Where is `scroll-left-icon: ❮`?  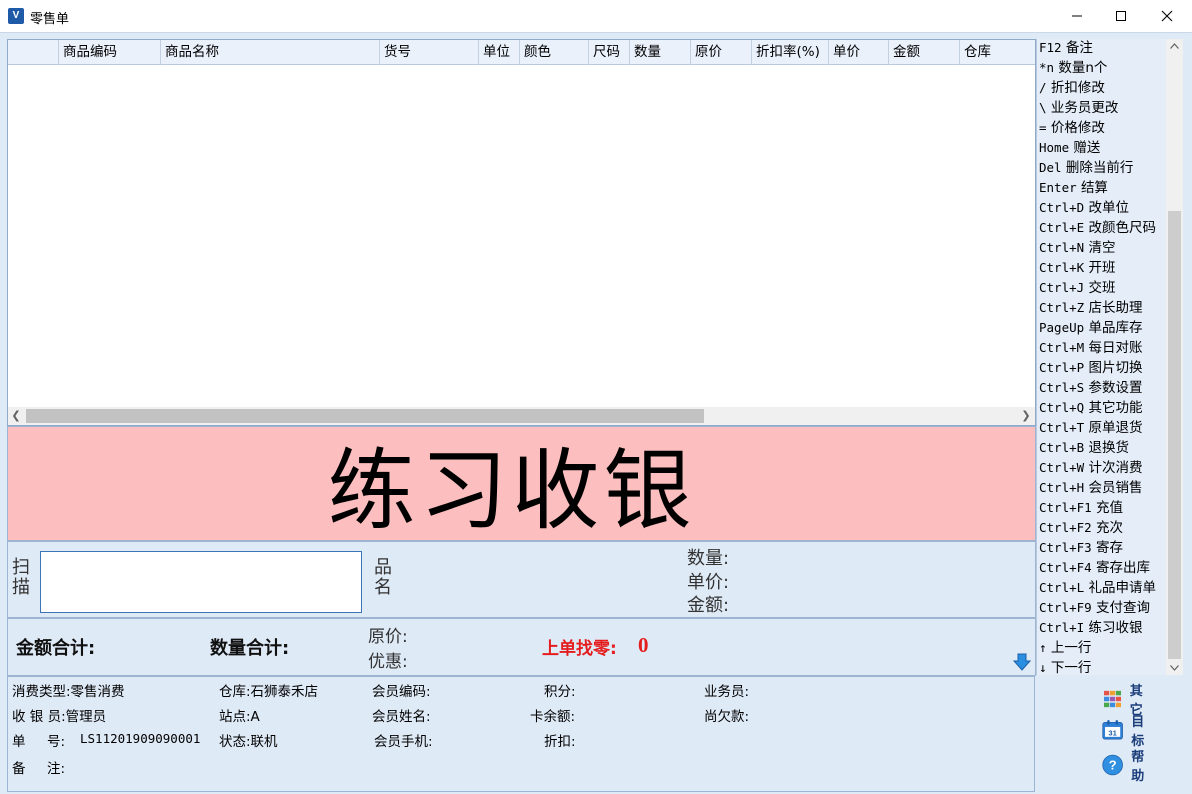
scroll-left-icon: ❮ is located at coordinates (16, 416).